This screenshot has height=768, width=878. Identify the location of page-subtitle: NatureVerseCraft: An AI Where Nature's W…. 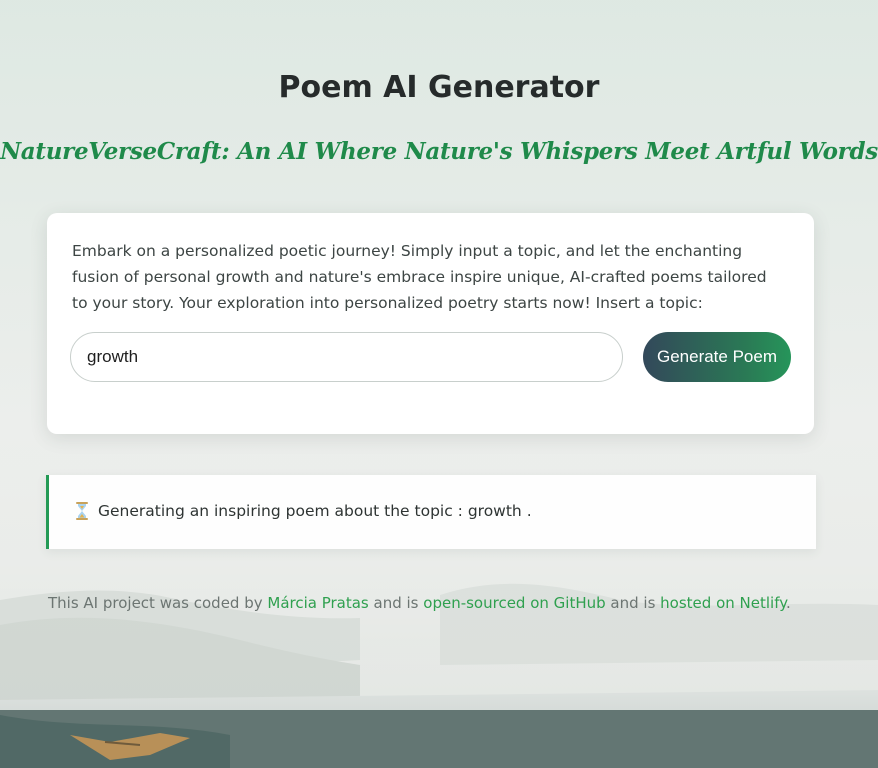
(439, 151).